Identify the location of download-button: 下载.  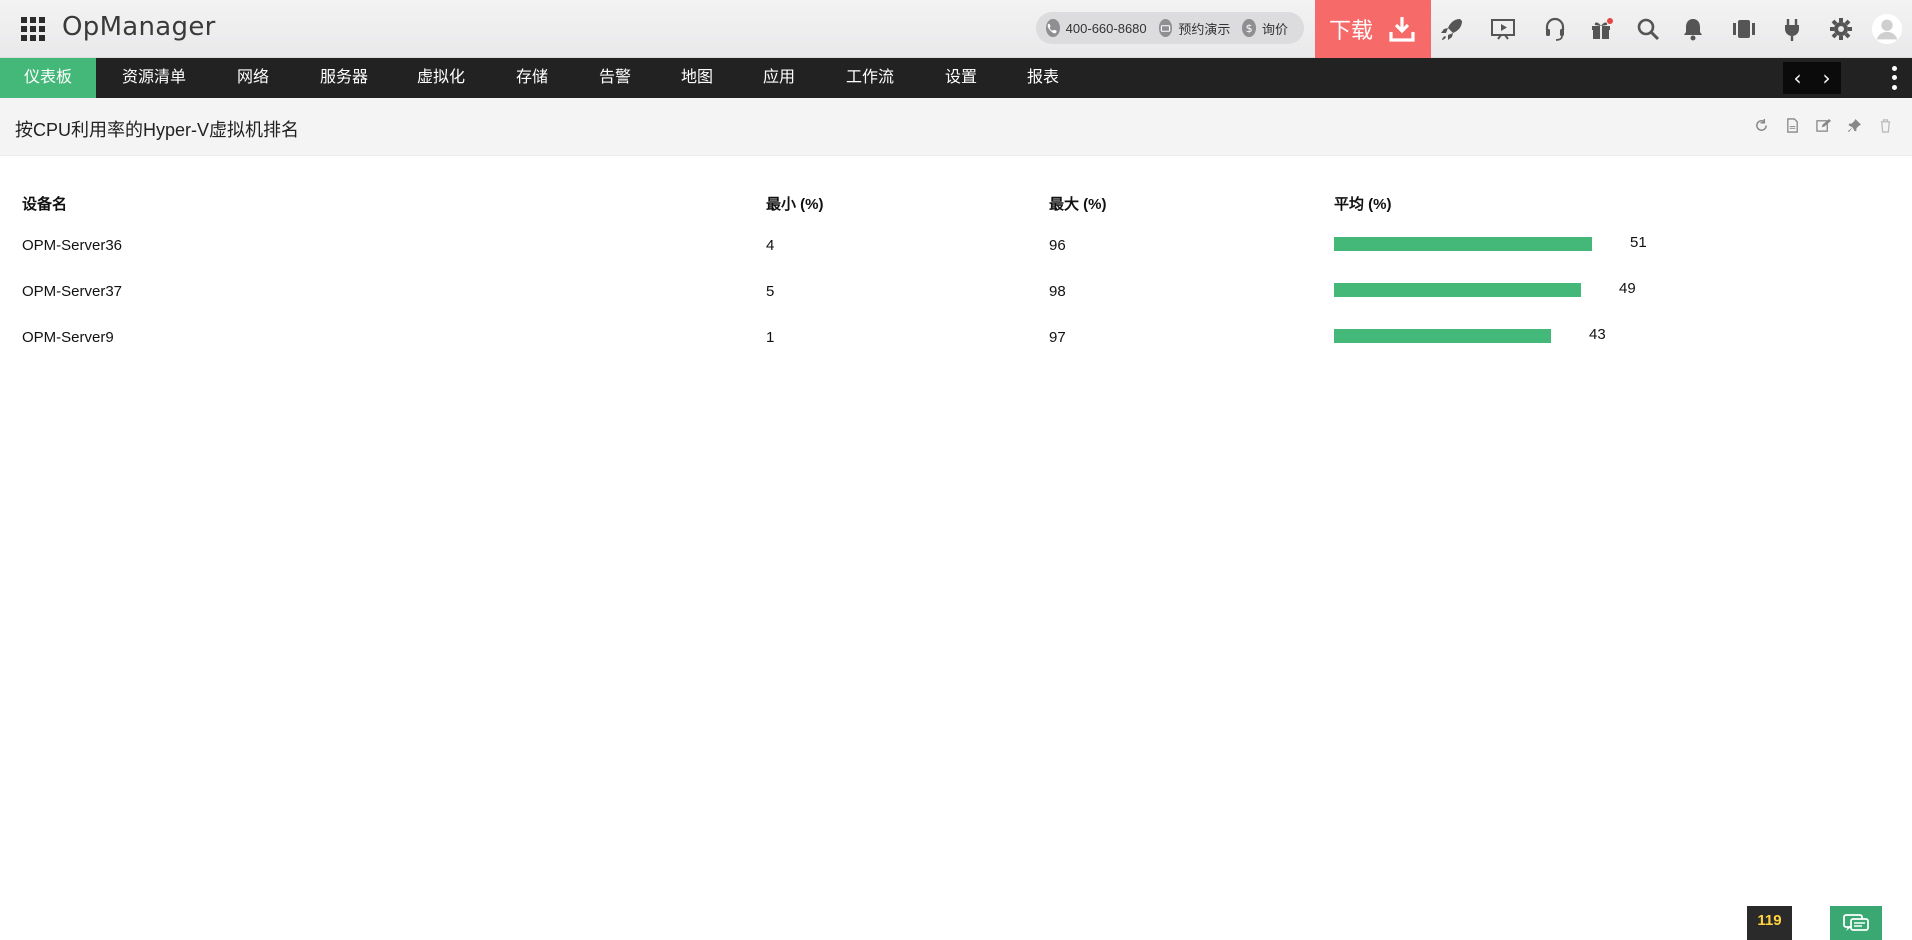
(1373, 29).